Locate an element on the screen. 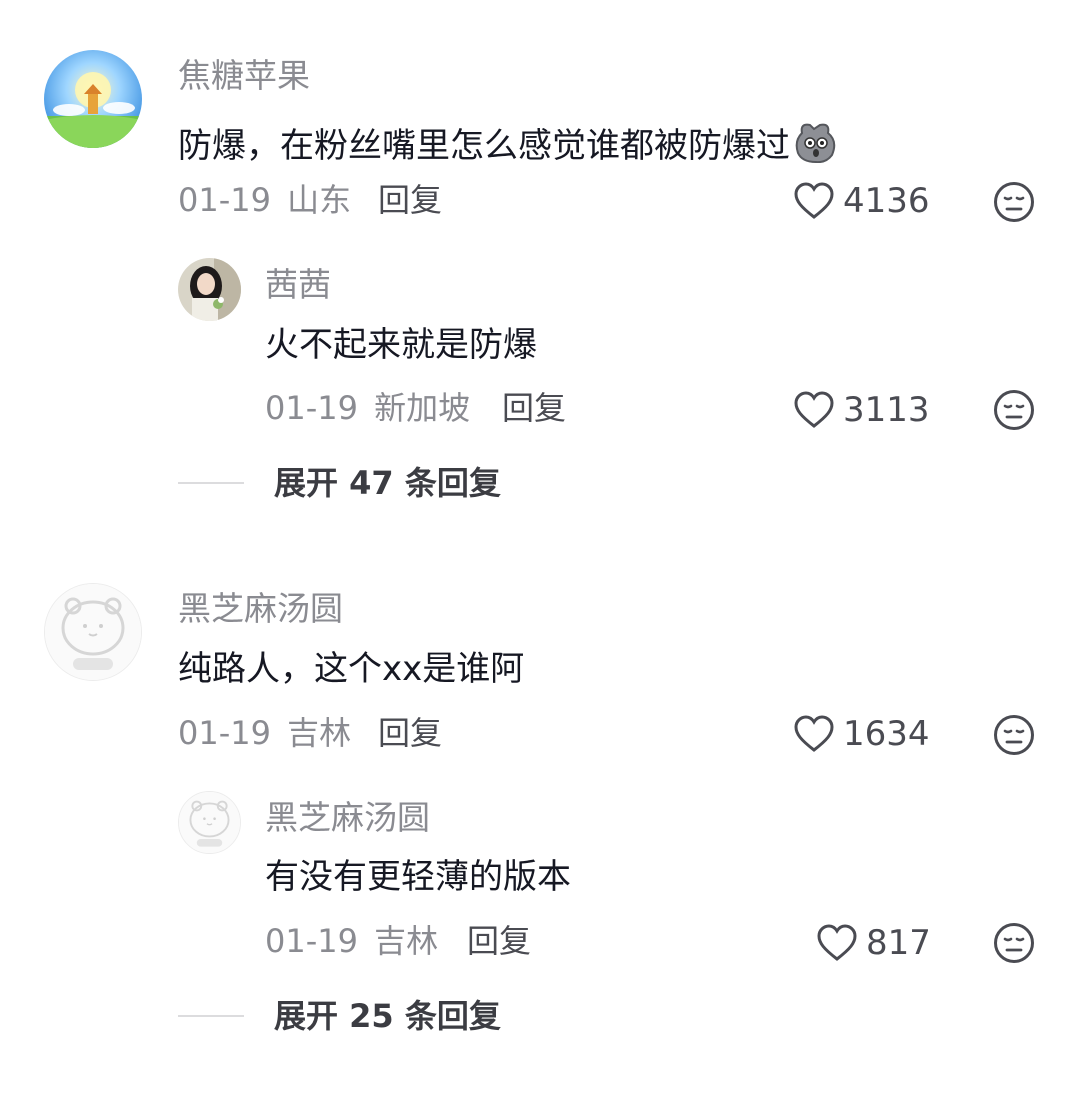  expand-replies-button: 展开 25 条回复 is located at coordinates (339, 1016).